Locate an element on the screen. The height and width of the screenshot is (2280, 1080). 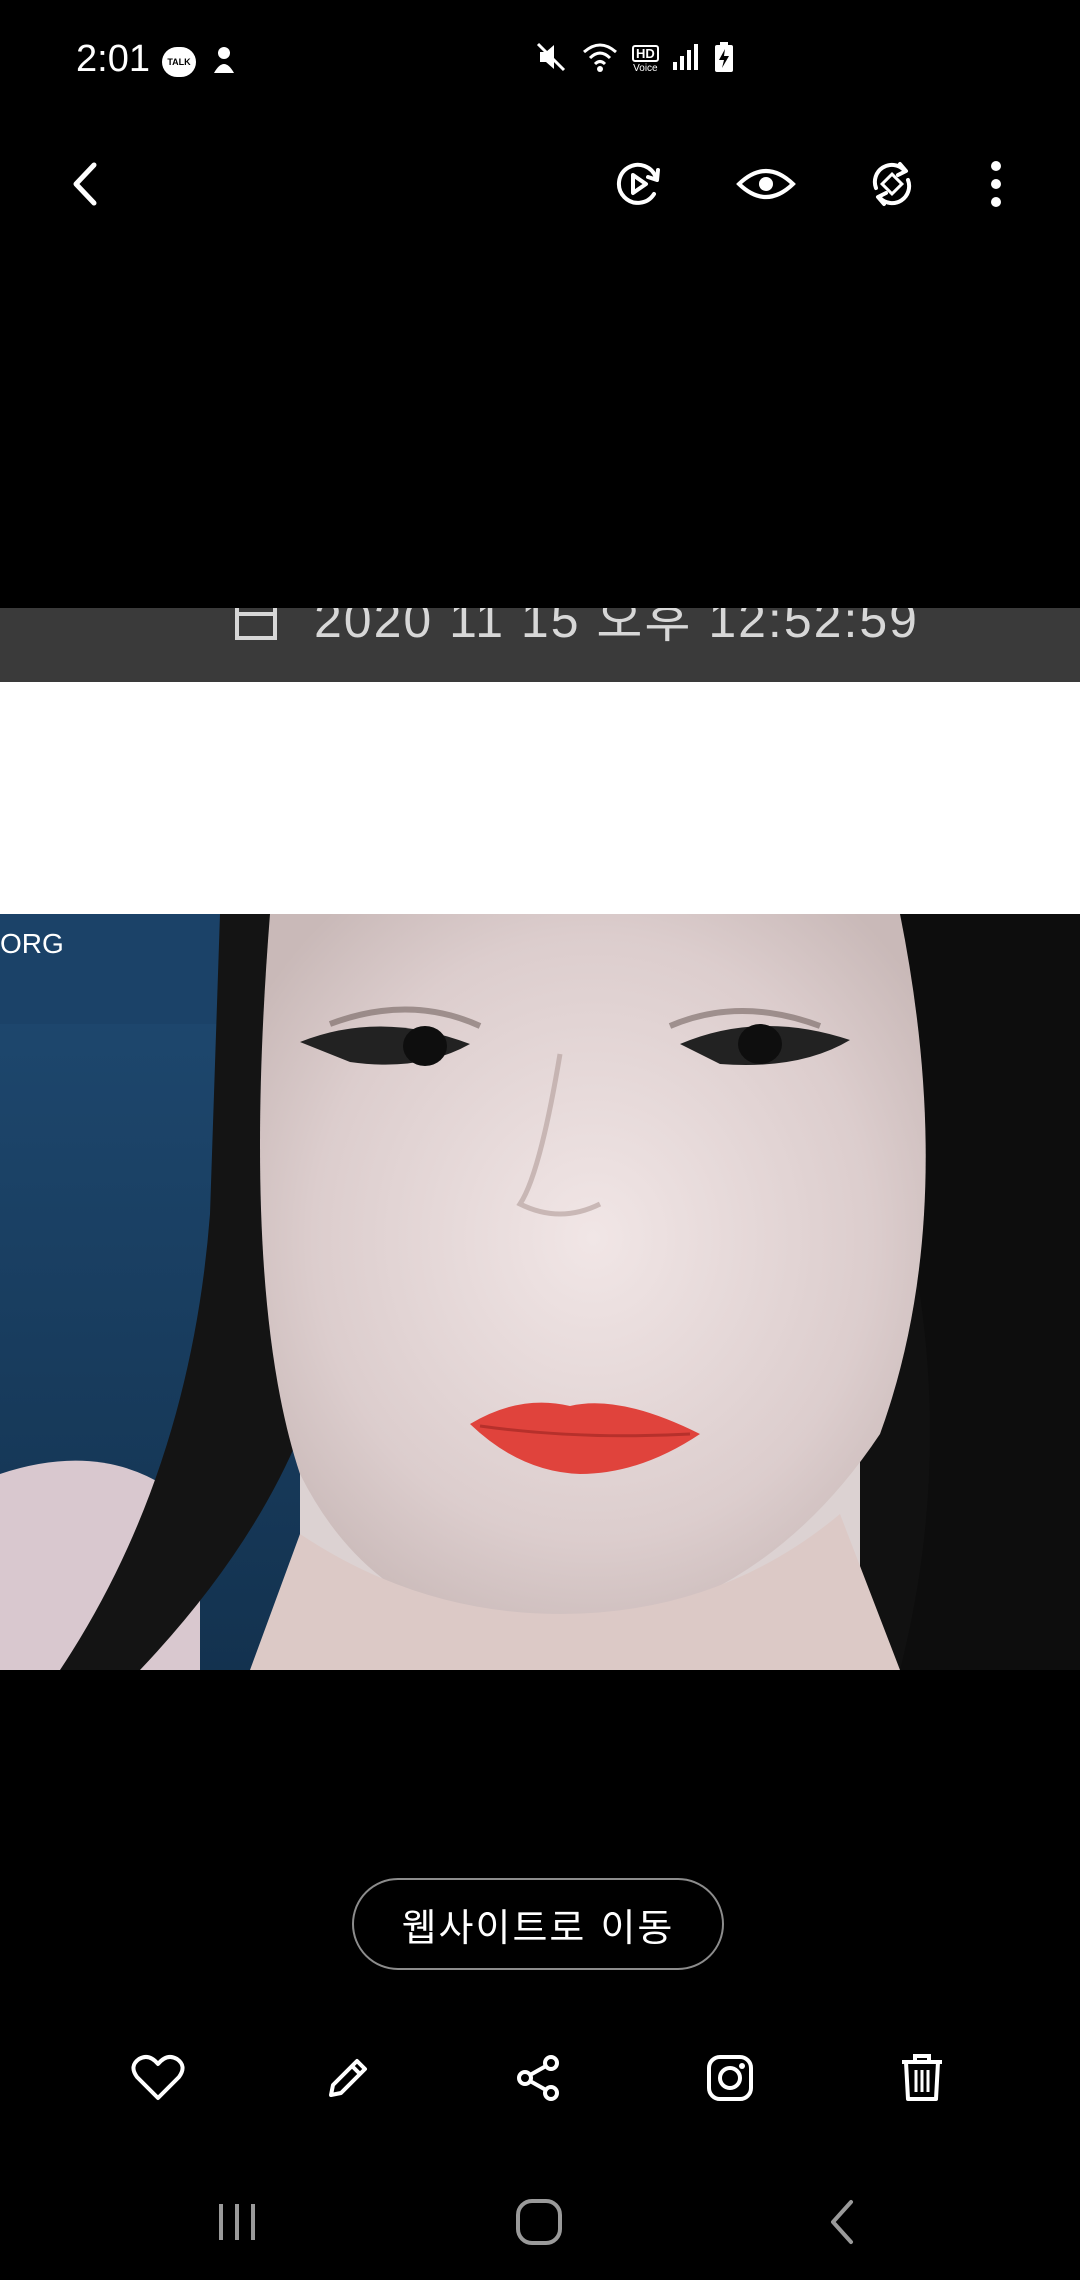
user-notification-icon is located at coordinates (224, 62).